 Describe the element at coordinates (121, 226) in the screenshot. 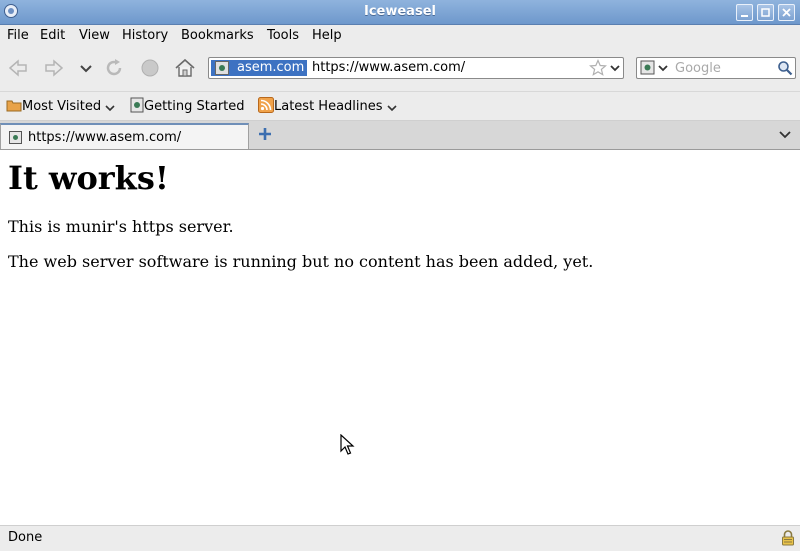

I see `page-paragraph: This is munir's https server.` at that location.